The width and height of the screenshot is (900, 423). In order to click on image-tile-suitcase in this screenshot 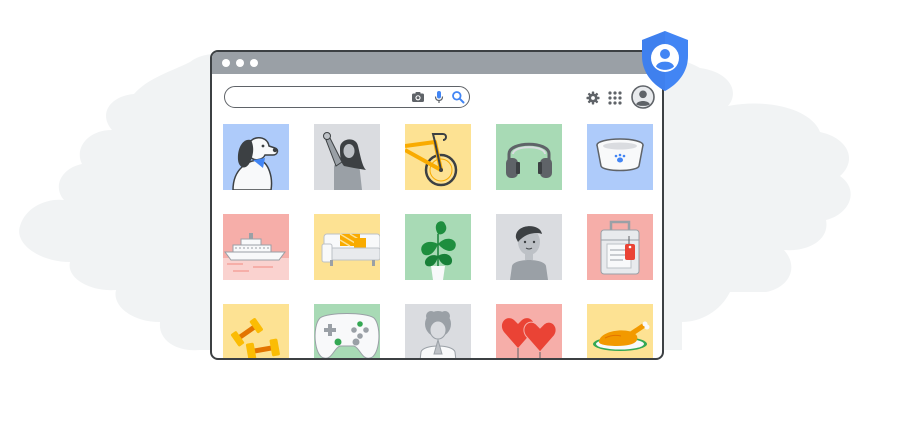, I will do `click(620, 247)`.